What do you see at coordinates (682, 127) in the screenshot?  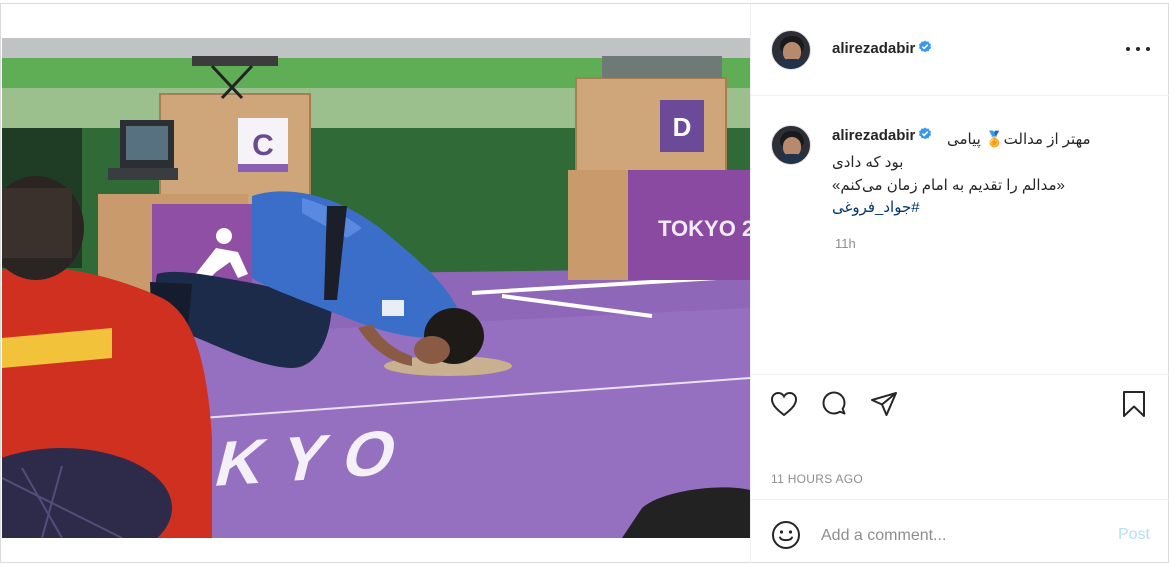 I see `photo-board-d: D` at bounding box center [682, 127].